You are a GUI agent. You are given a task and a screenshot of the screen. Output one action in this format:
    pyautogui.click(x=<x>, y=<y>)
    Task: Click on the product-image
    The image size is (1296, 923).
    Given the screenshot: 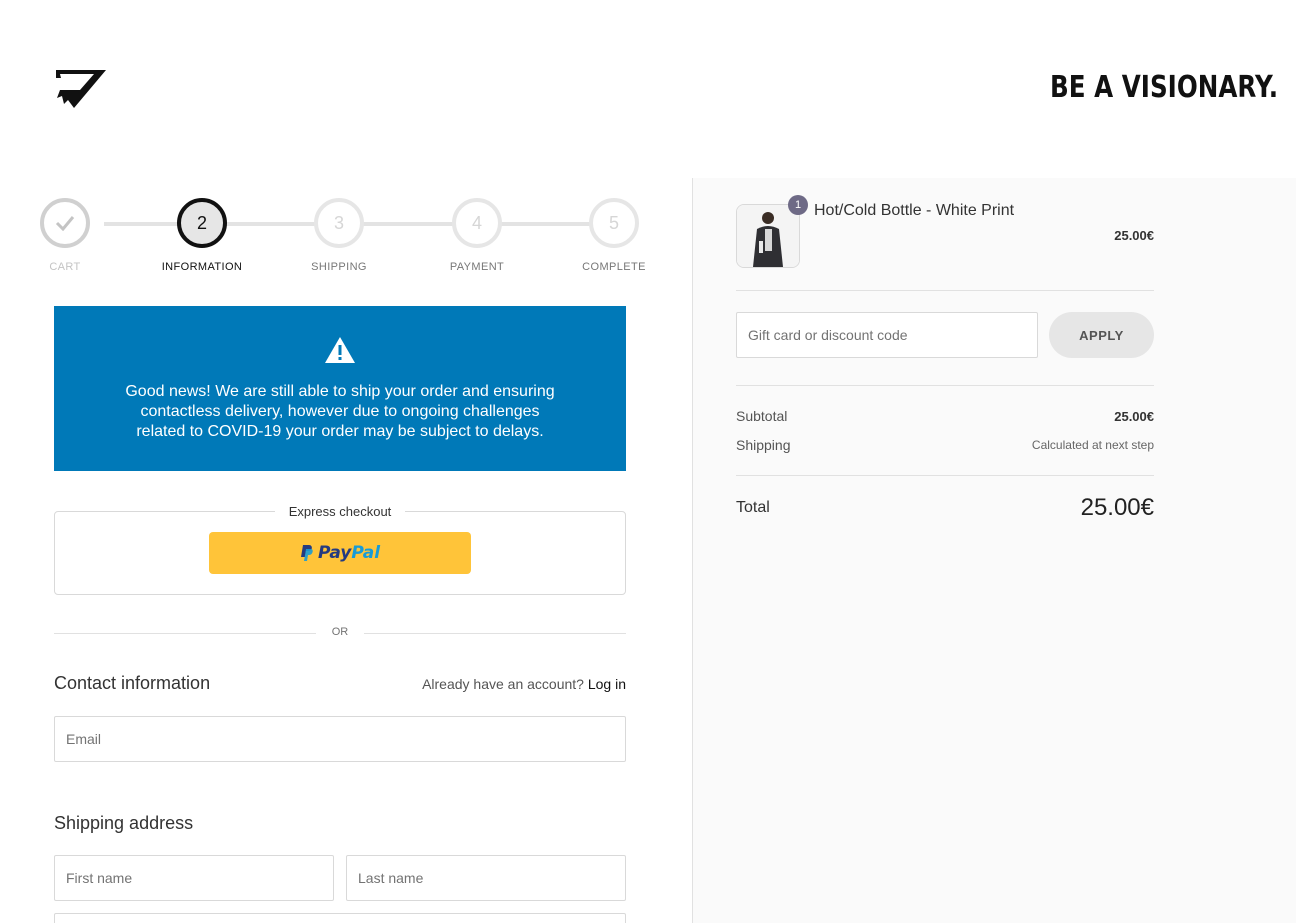 What is the action you would take?
    pyautogui.click(x=768, y=236)
    